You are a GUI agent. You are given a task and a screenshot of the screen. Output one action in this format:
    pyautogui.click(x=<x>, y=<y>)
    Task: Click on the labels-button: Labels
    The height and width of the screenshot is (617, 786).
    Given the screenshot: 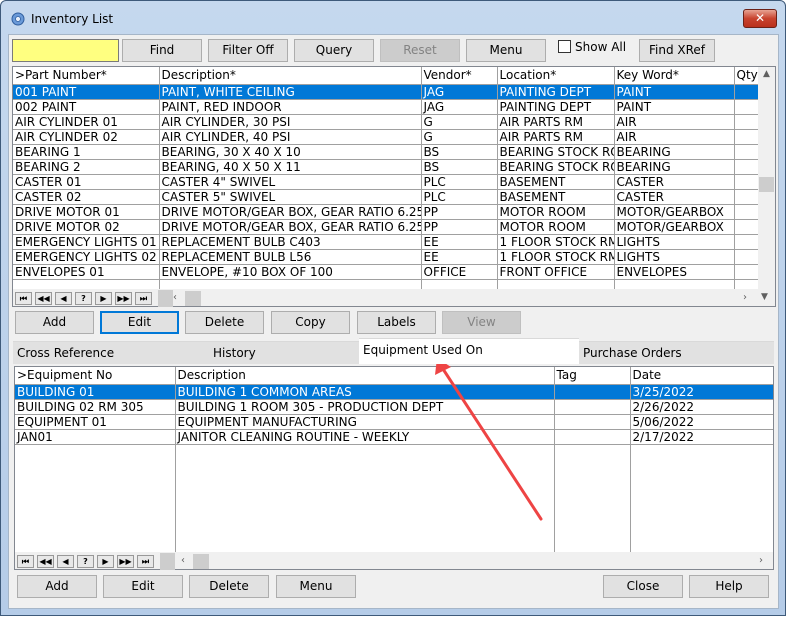 What is the action you would take?
    pyautogui.click(x=396, y=322)
    